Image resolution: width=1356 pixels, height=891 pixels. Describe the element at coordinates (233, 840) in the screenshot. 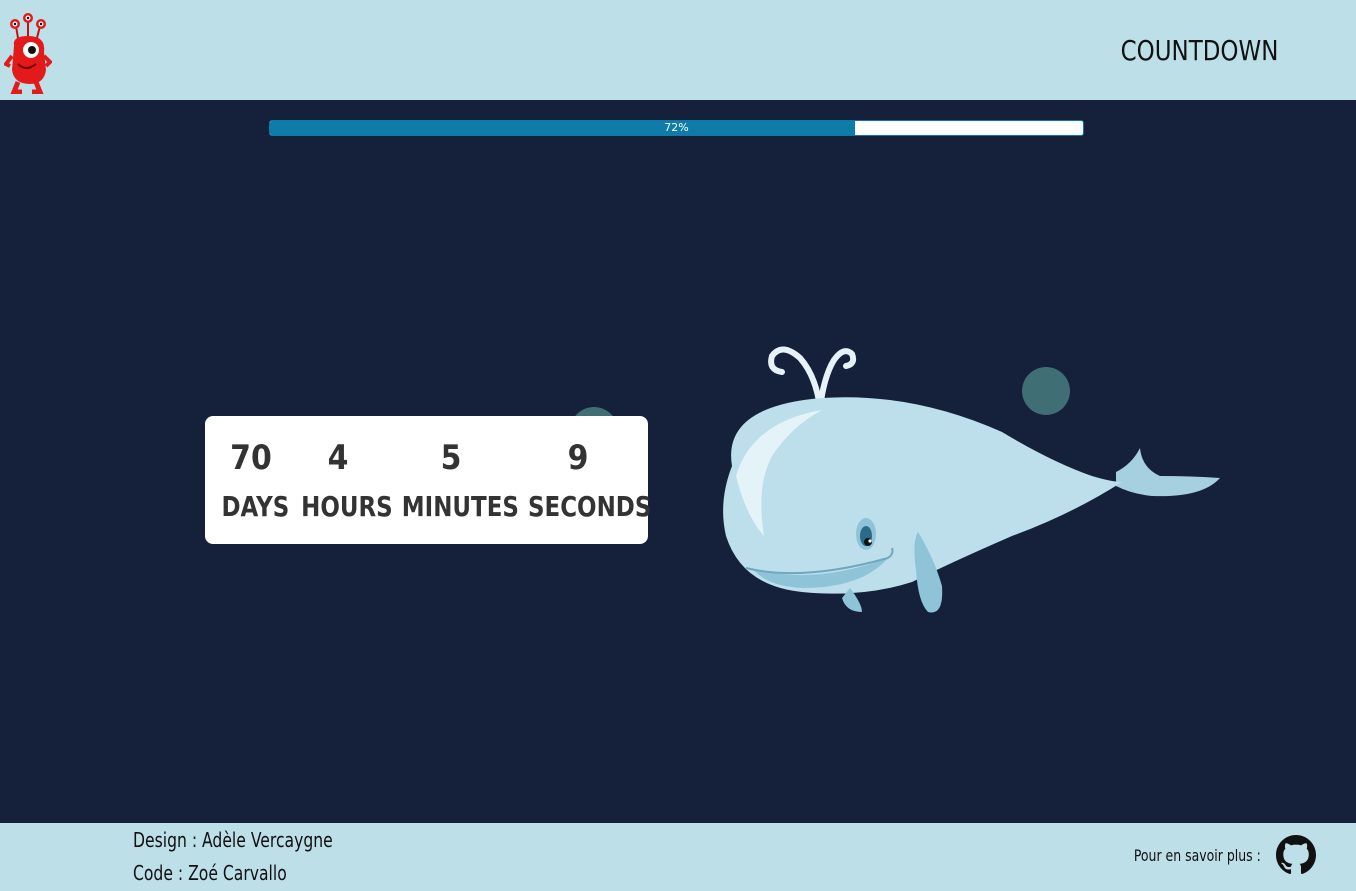

I see `design-credit: Design : Adèle Vercaygne` at that location.